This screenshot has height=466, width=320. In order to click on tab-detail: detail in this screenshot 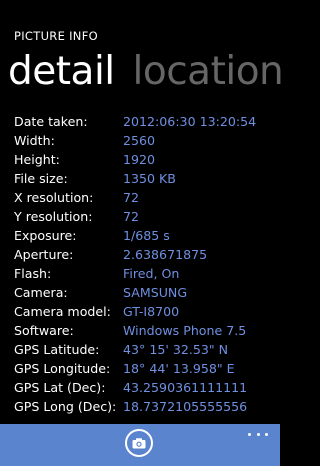, I will do `click(61, 72)`.